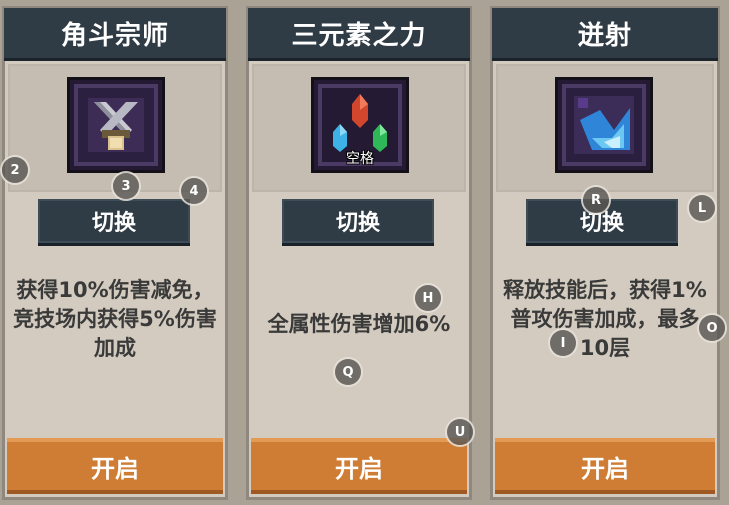 This screenshot has width=729, height=505. Describe the element at coordinates (360, 125) in the screenshot. I see `three-crystals-icon: 空格` at that location.